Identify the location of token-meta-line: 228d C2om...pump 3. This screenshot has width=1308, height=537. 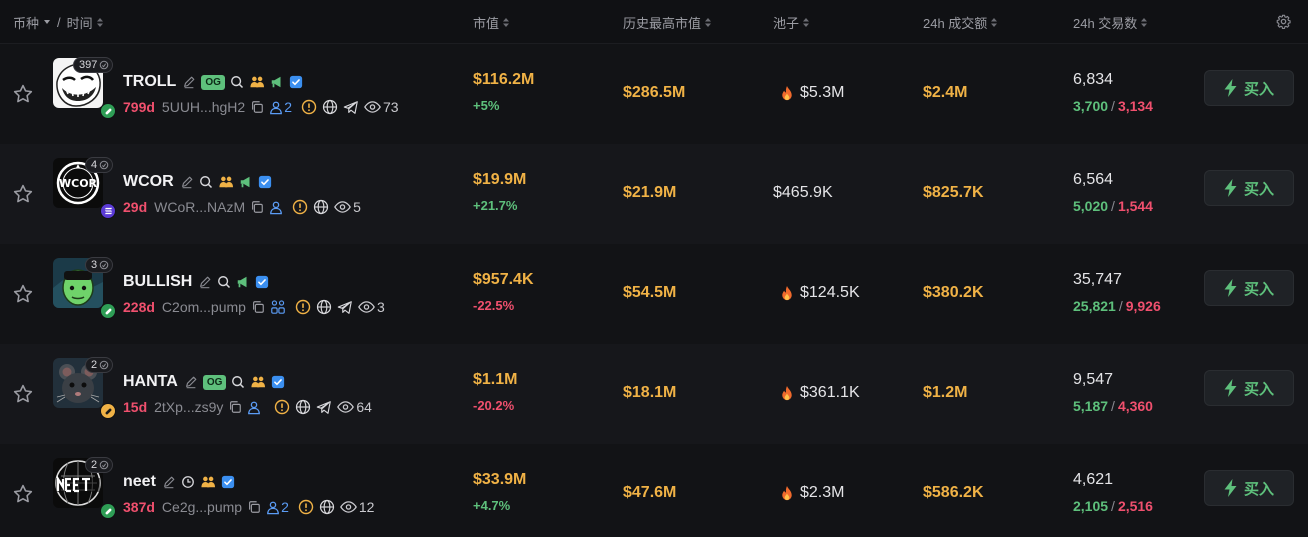
(254, 307).